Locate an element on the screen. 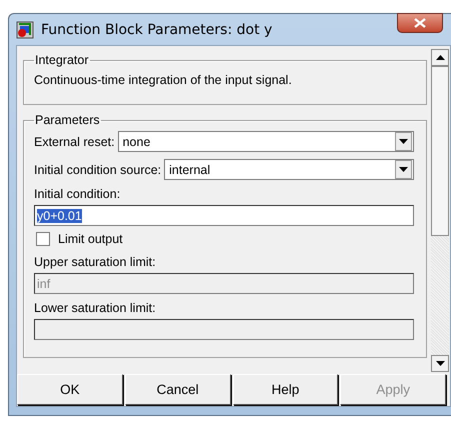 Image resolution: width=451 pixels, height=421 pixels. close-icon is located at coordinates (420, 23).